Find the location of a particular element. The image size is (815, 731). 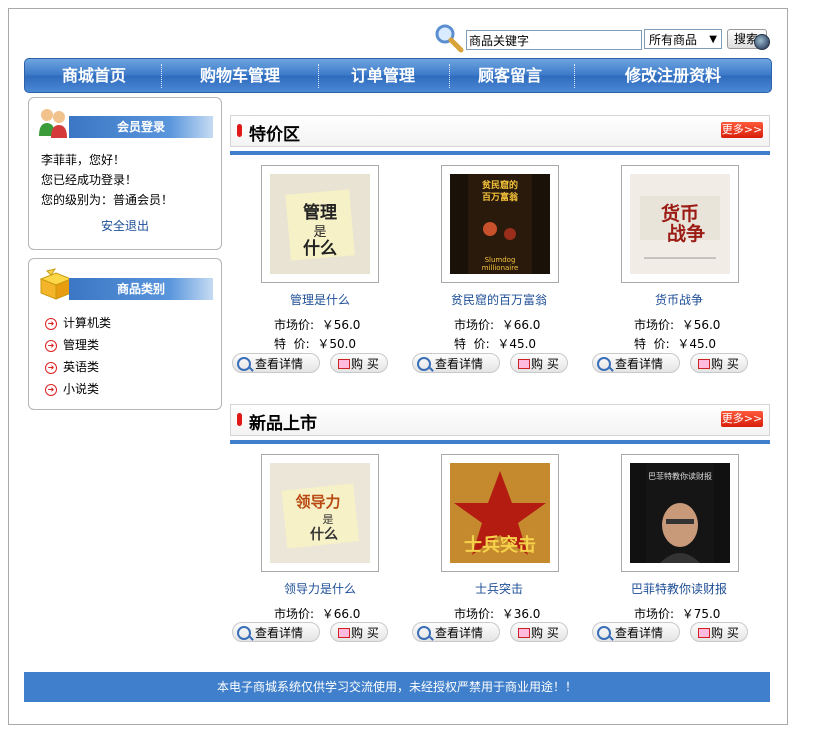

svg-text: millionaire is located at coordinates (500, 268).